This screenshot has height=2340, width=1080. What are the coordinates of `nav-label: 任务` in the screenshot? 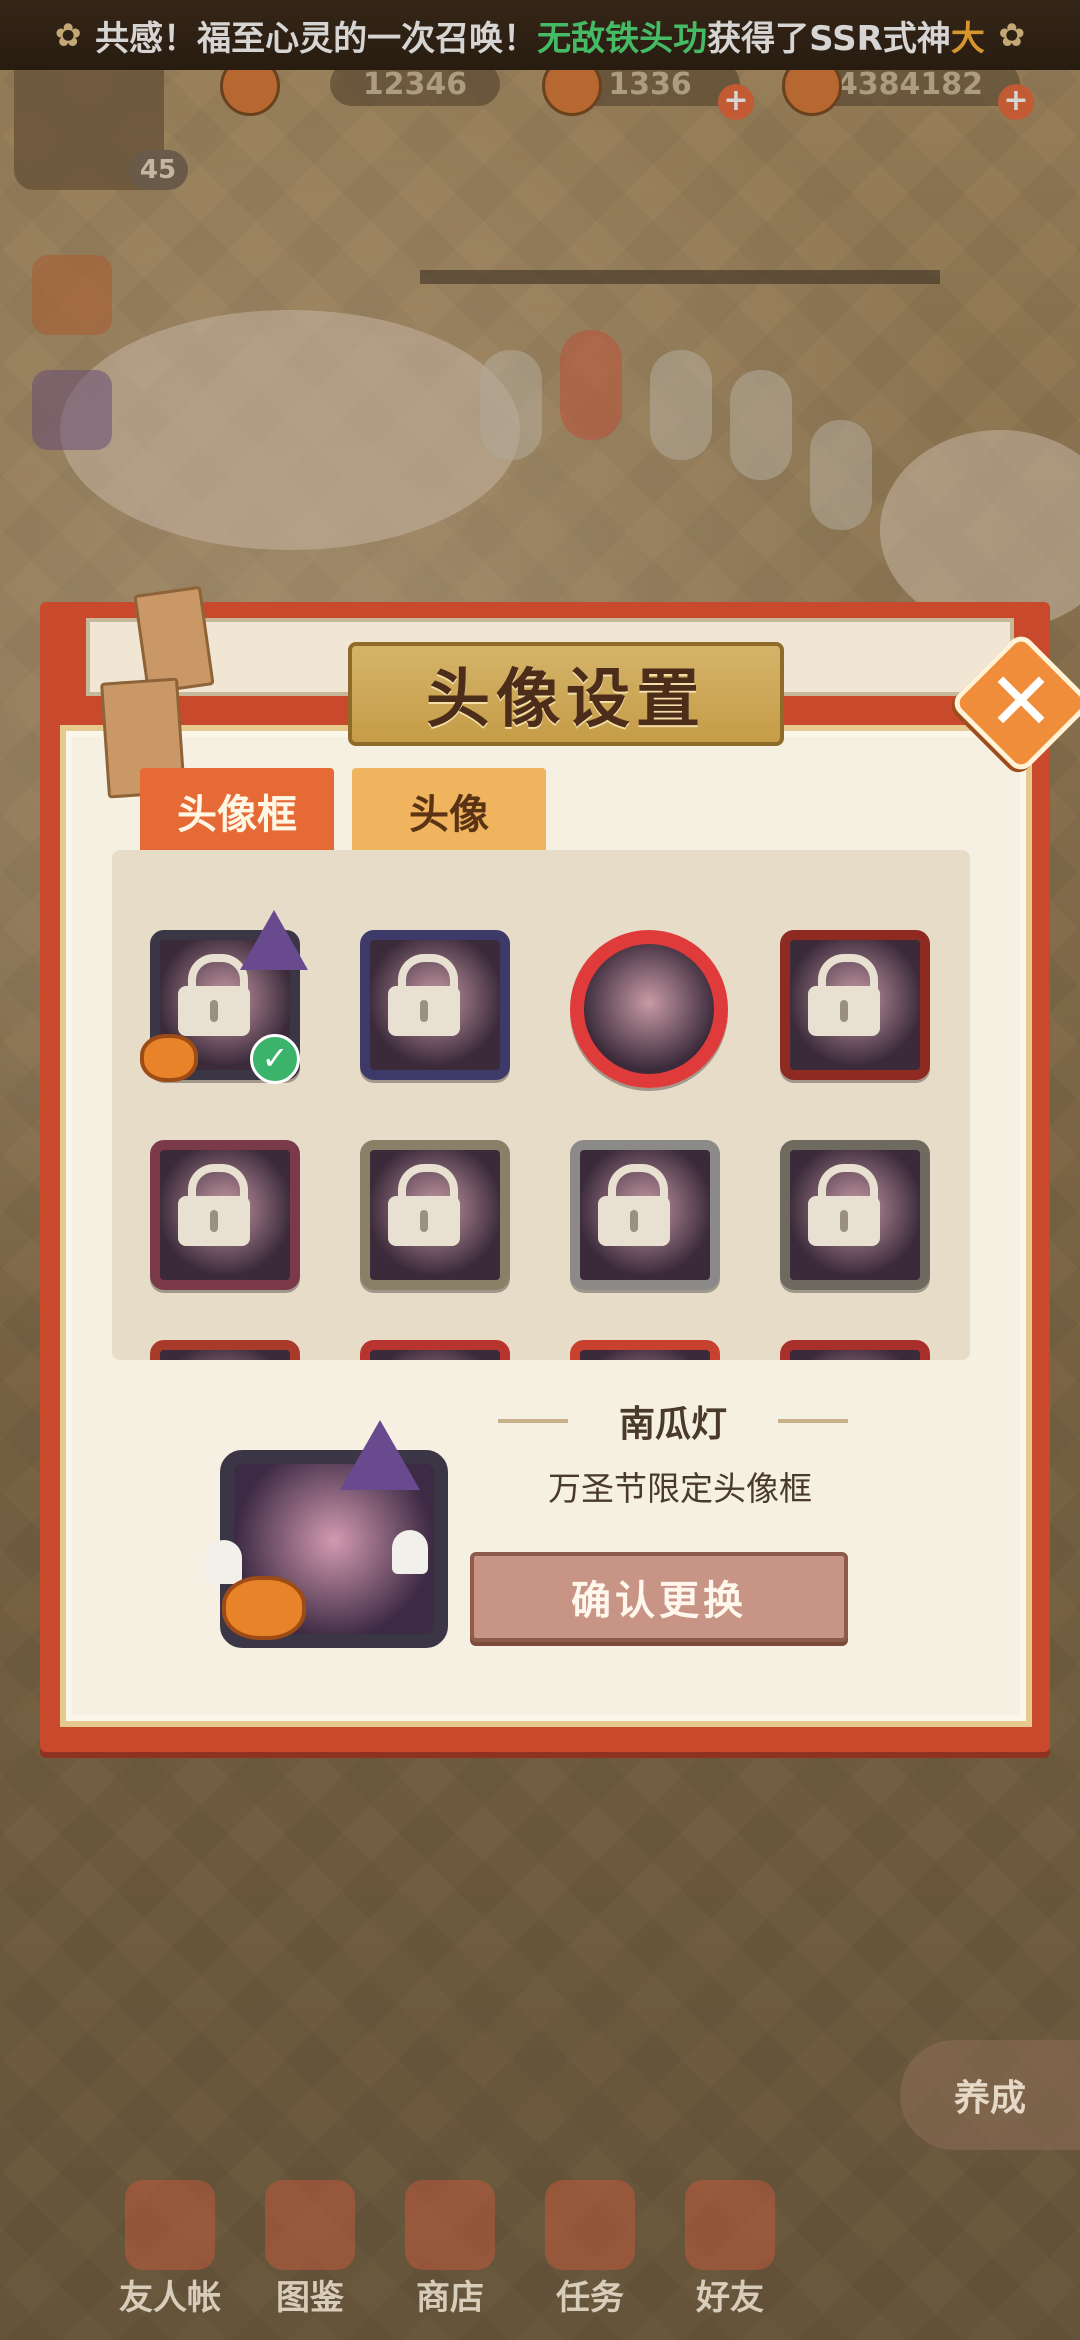 It's located at (590, 2298).